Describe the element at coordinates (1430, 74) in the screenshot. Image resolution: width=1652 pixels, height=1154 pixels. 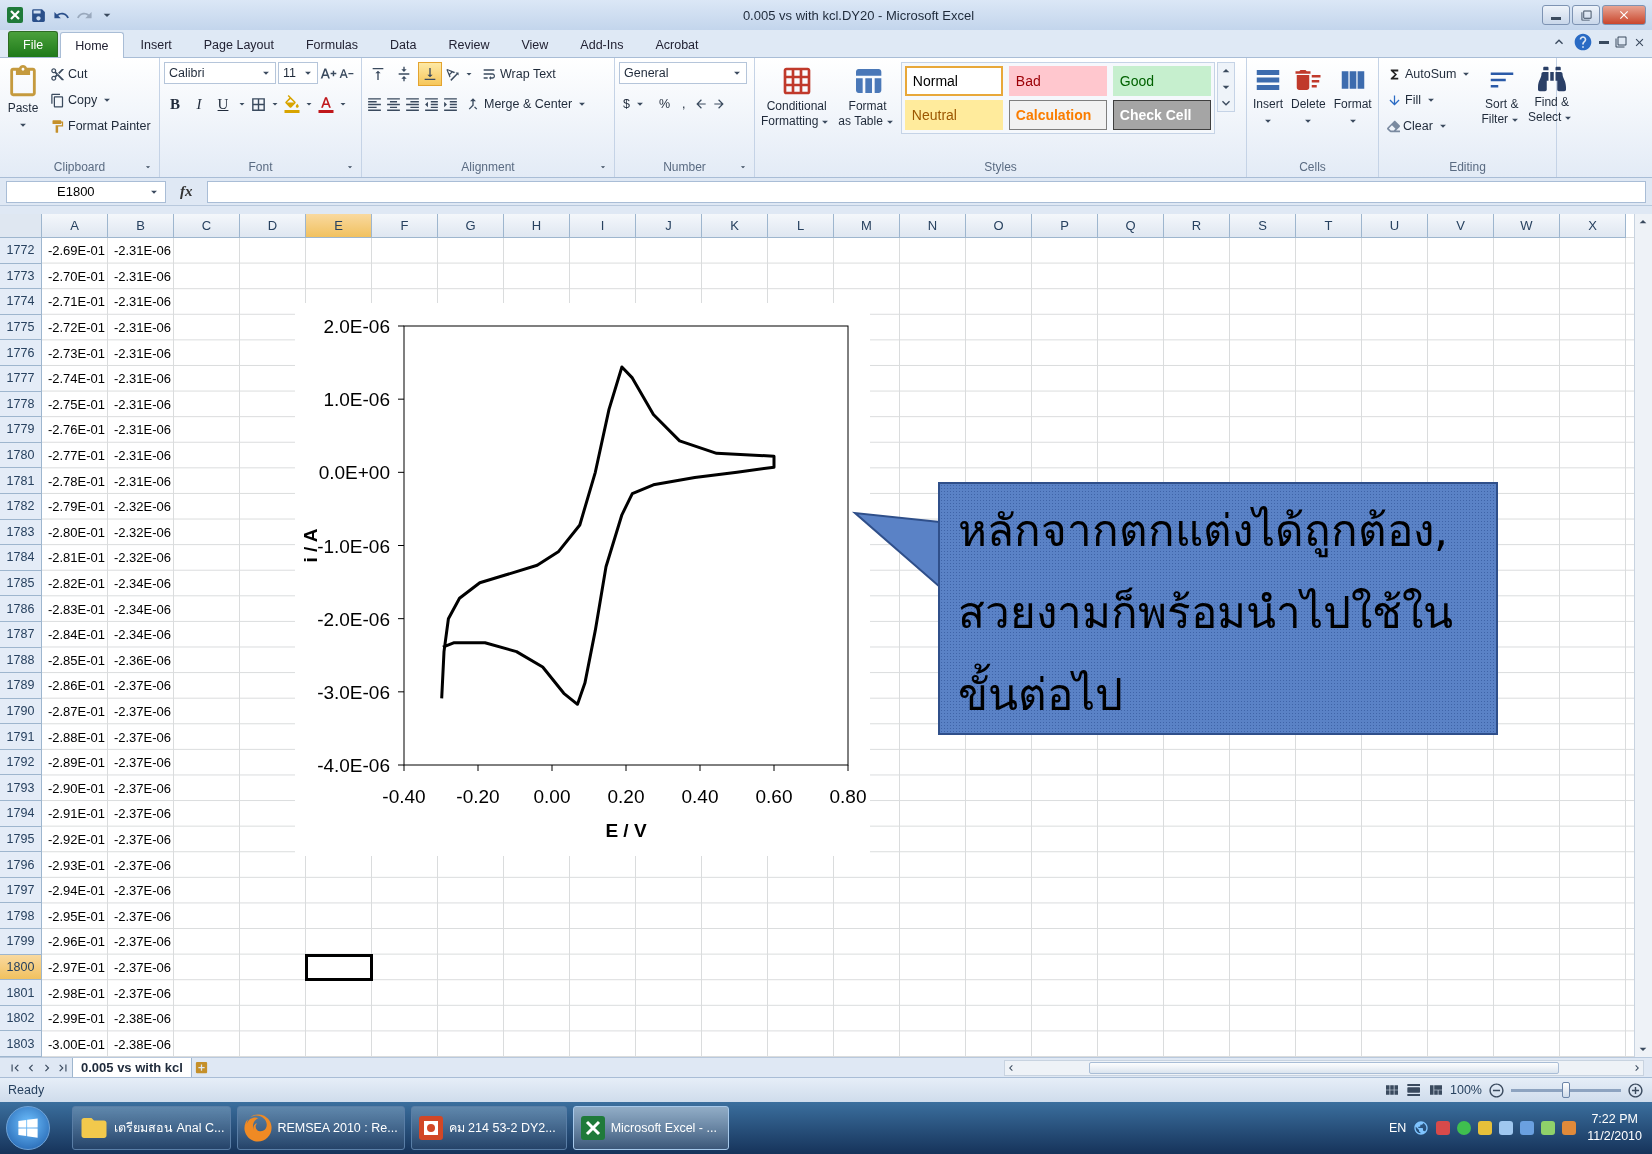
I see `autosum-button: AutoSum` at that location.